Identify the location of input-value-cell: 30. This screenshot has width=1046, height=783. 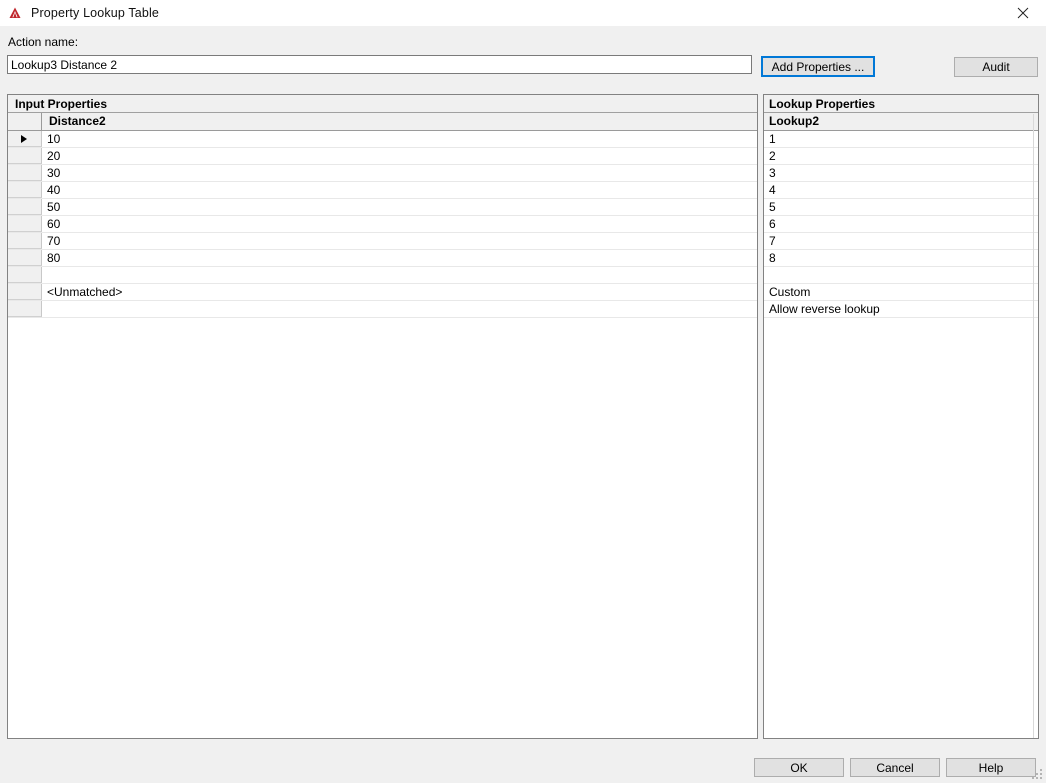
(399, 173).